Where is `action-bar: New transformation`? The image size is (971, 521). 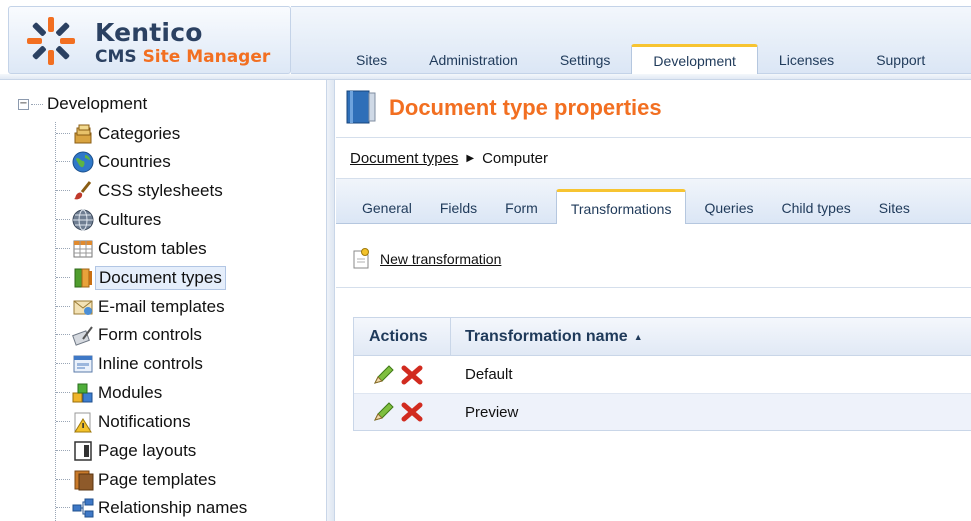
action-bar: New transformation is located at coordinates (653, 256).